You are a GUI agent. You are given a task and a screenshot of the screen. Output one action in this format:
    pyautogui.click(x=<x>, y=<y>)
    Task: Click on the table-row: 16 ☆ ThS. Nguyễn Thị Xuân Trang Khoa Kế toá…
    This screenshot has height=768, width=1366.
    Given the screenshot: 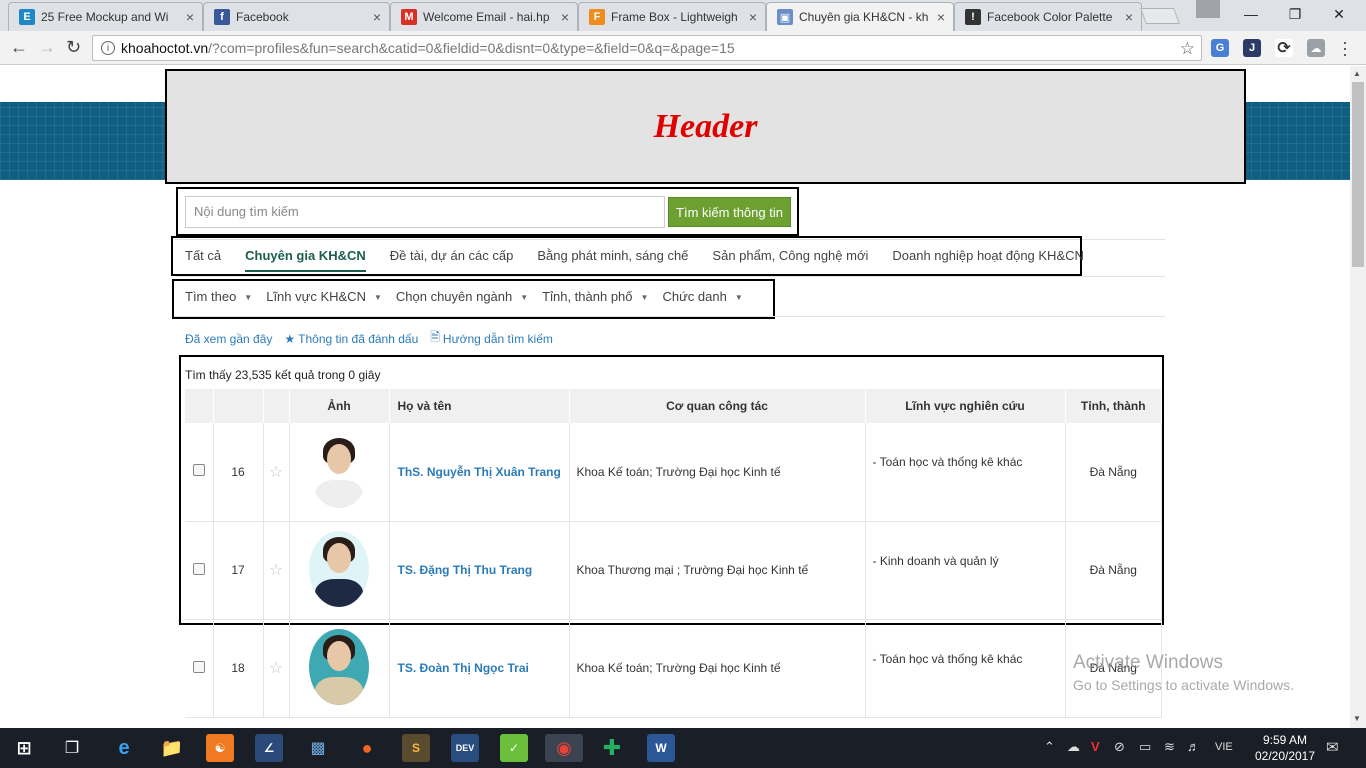 What is the action you would take?
    pyautogui.click(x=673, y=472)
    